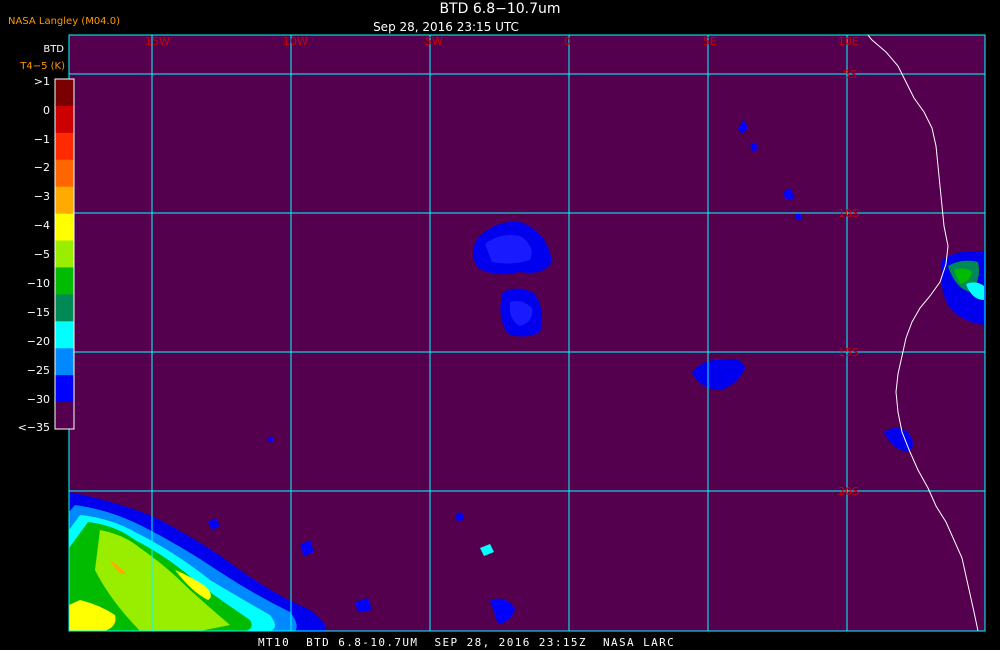  I want to click on colorbar-tick-label: −1, so click(41, 139).